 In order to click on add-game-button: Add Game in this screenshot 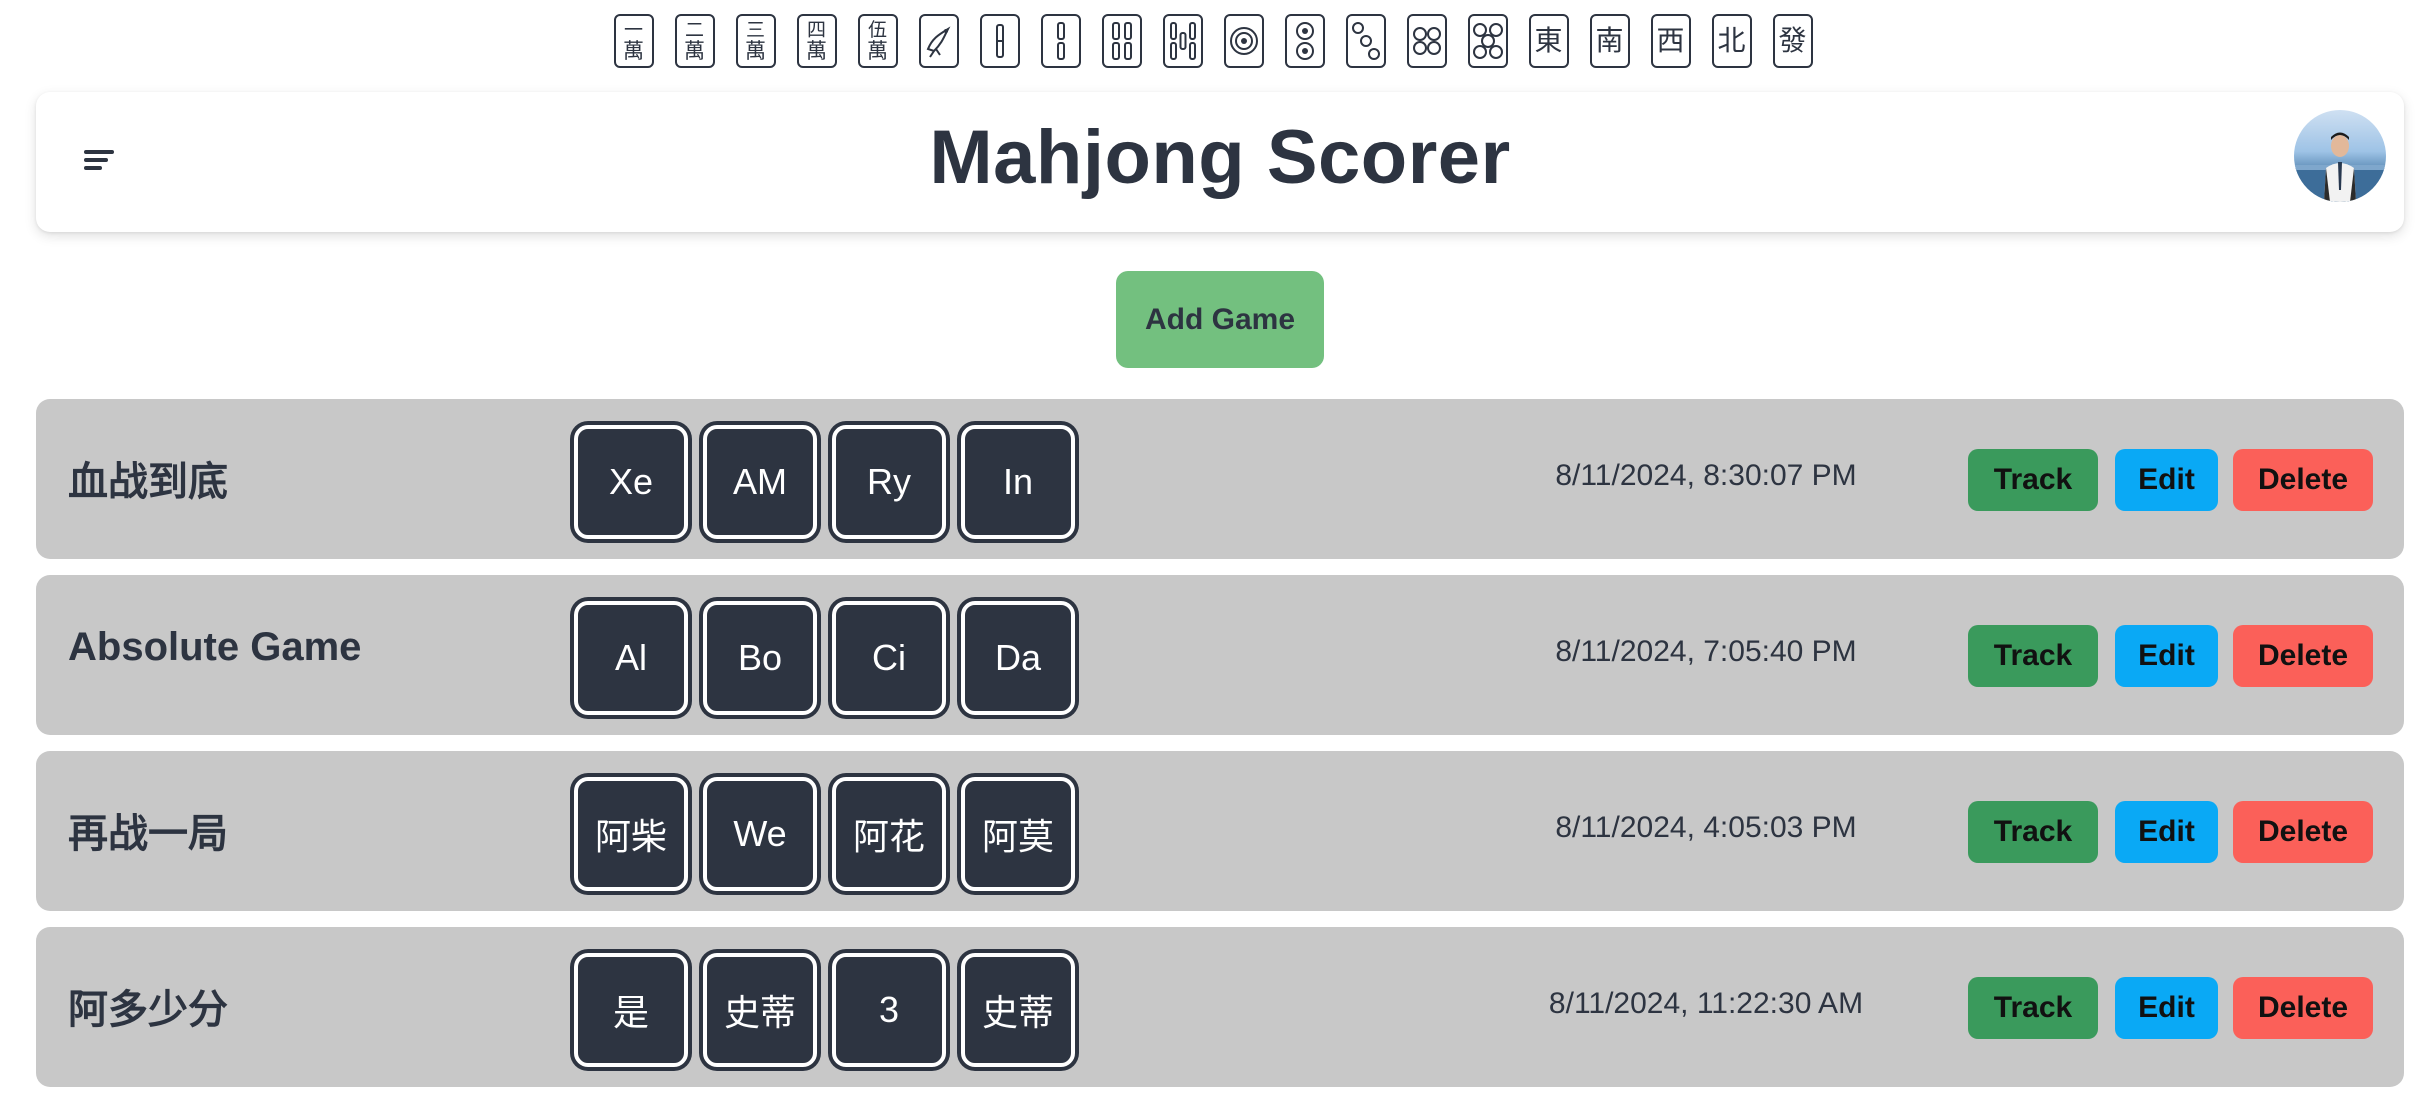, I will do `click(1220, 319)`.